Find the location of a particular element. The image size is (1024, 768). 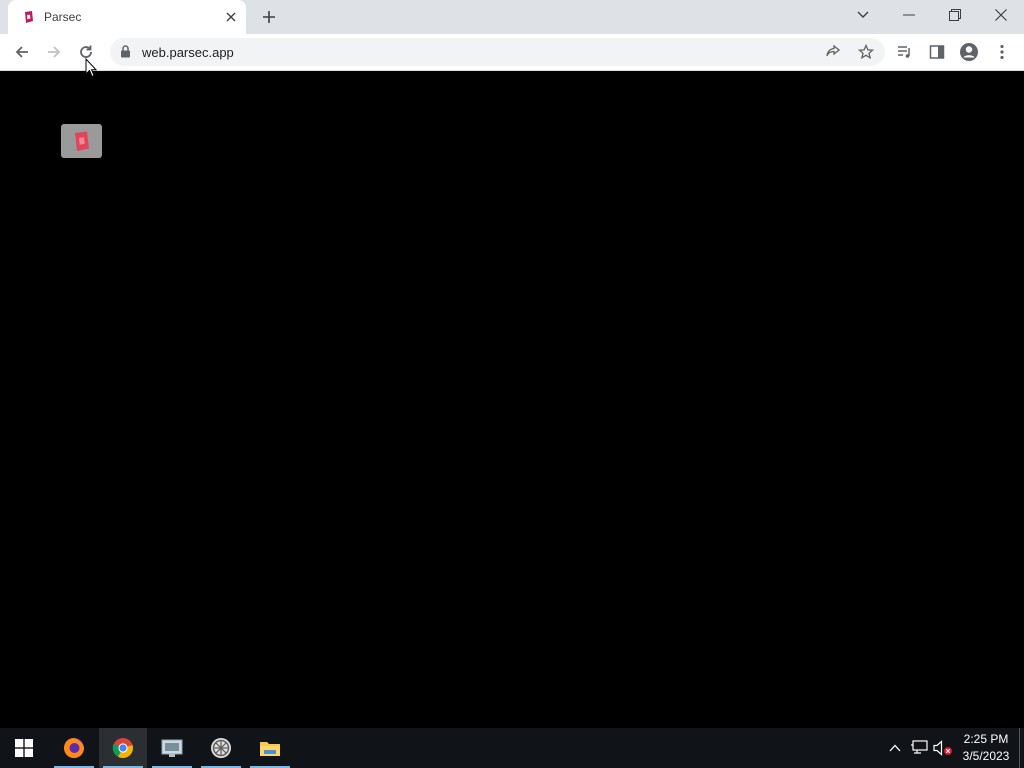

taskbar-chrome is located at coordinates (123, 748).